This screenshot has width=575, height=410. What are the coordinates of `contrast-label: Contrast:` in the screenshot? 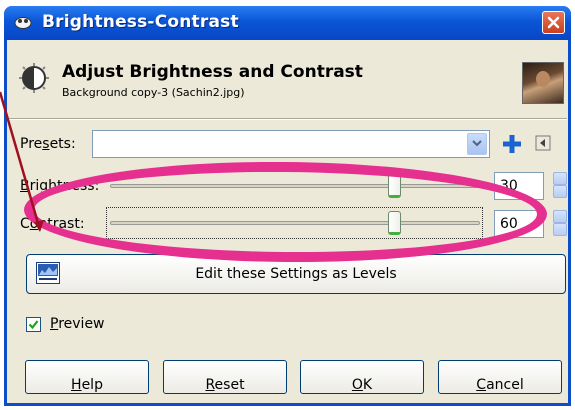 It's located at (52, 224).